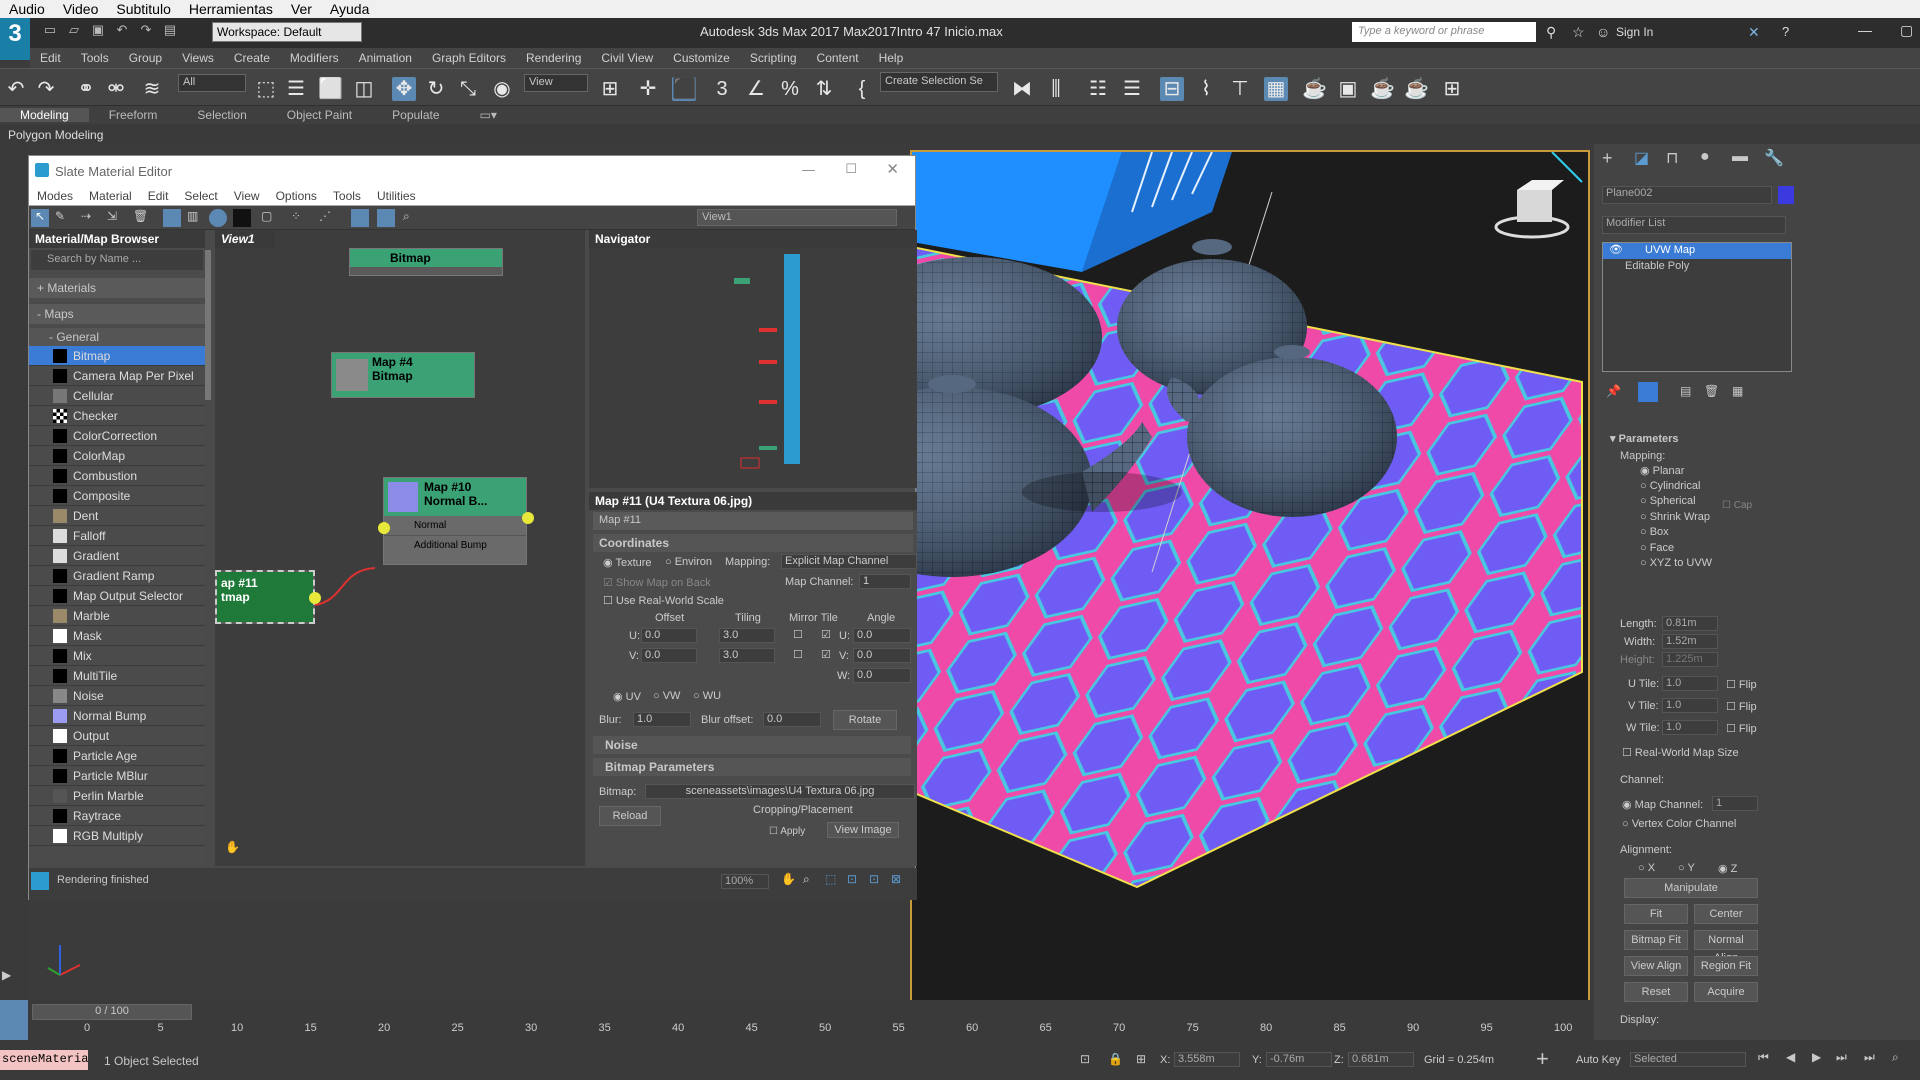 The height and width of the screenshot is (1080, 1920). I want to click on view-align-button: View Align, so click(1656, 966).